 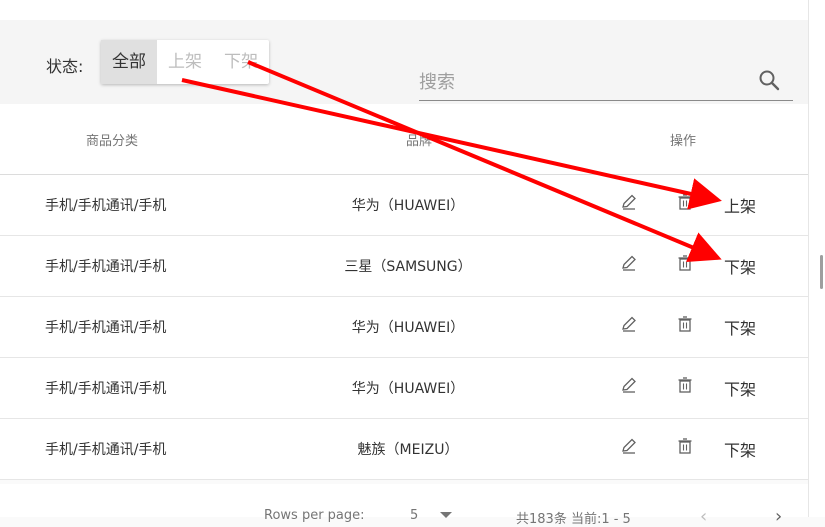 What do you see at coordinates (404, 10) in the screenshot?
I see `top-strip` at bounding box center [404, 10].